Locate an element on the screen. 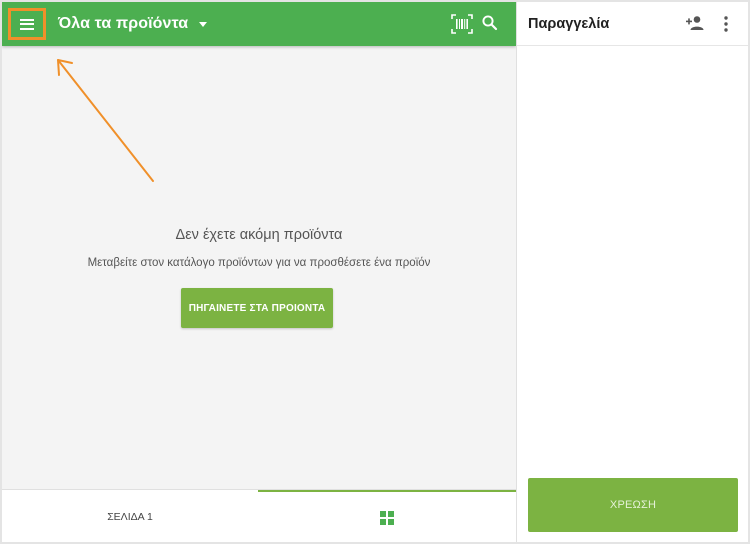 This screenshot has width=750, height=544. tab-page-label: ΣΕΛΙΔΑ 1 is located at coordinates (130, 516).